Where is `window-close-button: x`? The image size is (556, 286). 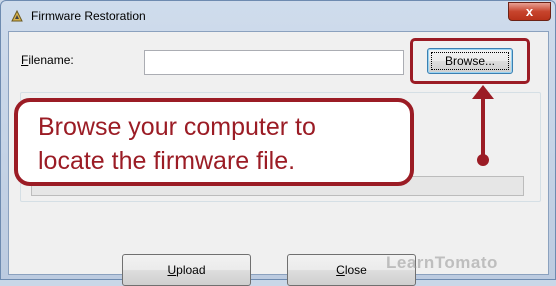
window-close-button: x is located at coordinates (529, 11).